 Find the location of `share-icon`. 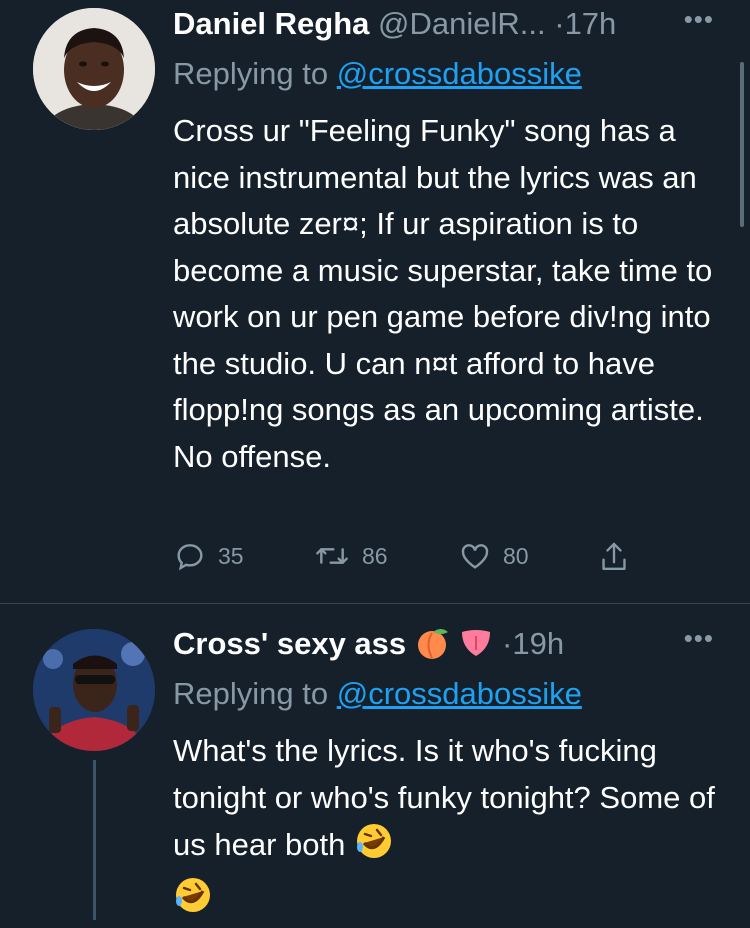

share-icon is located at coordinates (614, 557).